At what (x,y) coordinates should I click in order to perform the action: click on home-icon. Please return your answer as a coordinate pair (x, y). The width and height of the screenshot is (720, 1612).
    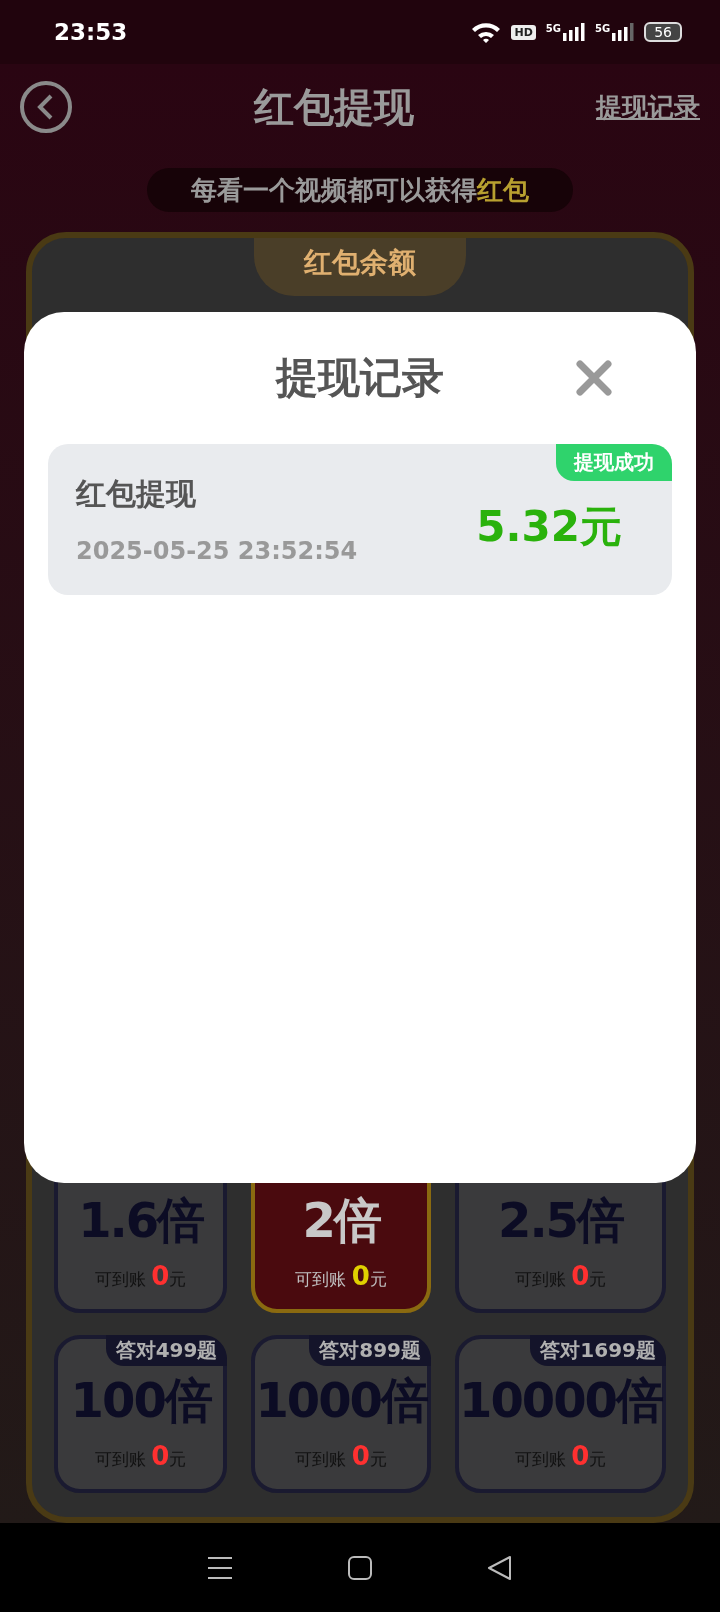
    Looking at the image, I should click on (360, 1567).